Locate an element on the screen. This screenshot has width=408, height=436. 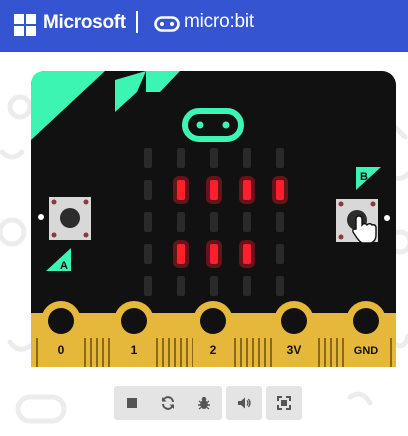
toolbar-audio-group is located at coordinates (244, 403).